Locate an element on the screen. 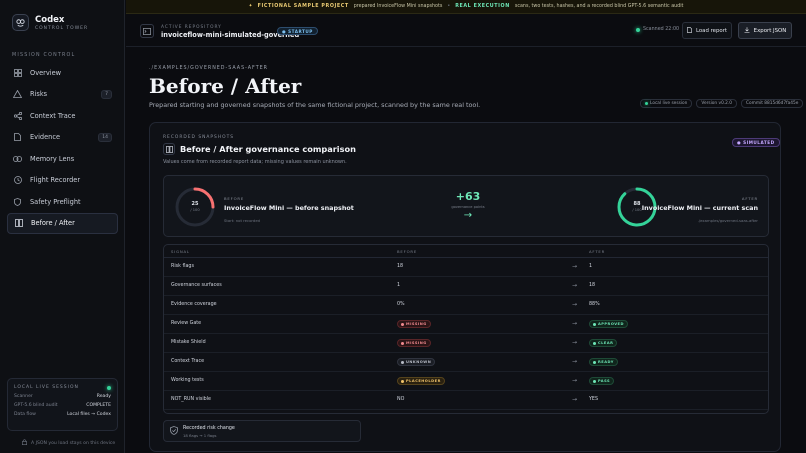 This screenshot has width=806, height=453. warning-icon is located at coordinates (17, 94).